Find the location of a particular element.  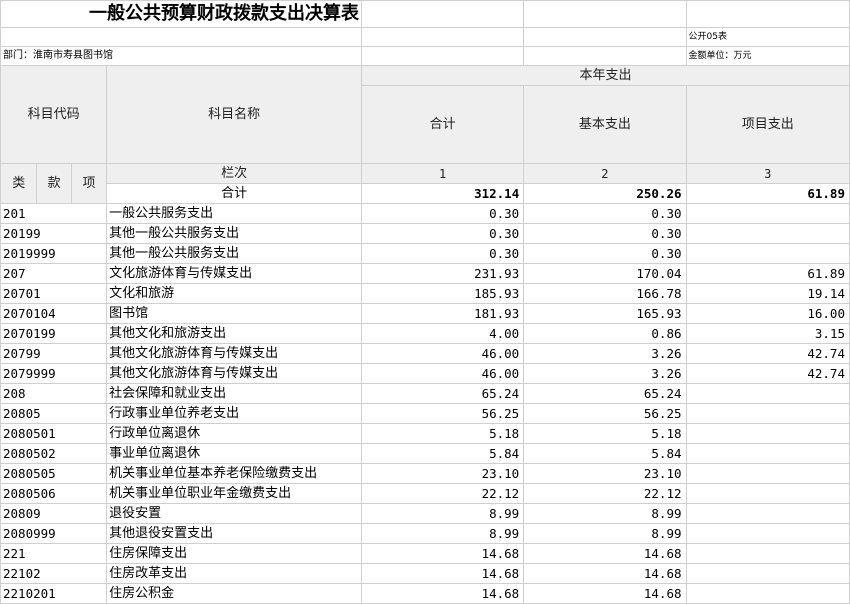

table-row: 208 社会保障和就业支出 65.24 65.24 is located at coordinates (425, 393).